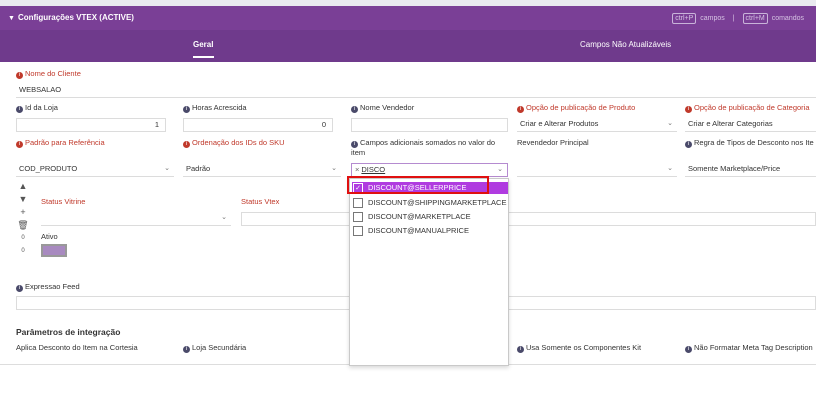 The image size is (816, 403). Describe the element at coordinates (23, 186) in the screenshot. I see `move-up-icon: ▲` at that location.